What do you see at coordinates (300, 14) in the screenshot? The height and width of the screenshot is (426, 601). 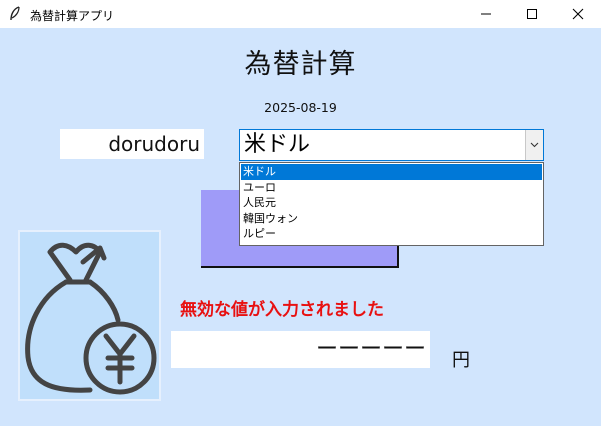 I see `window-titlebar: 為替計算アプリ` at bounding box center [300, 14].